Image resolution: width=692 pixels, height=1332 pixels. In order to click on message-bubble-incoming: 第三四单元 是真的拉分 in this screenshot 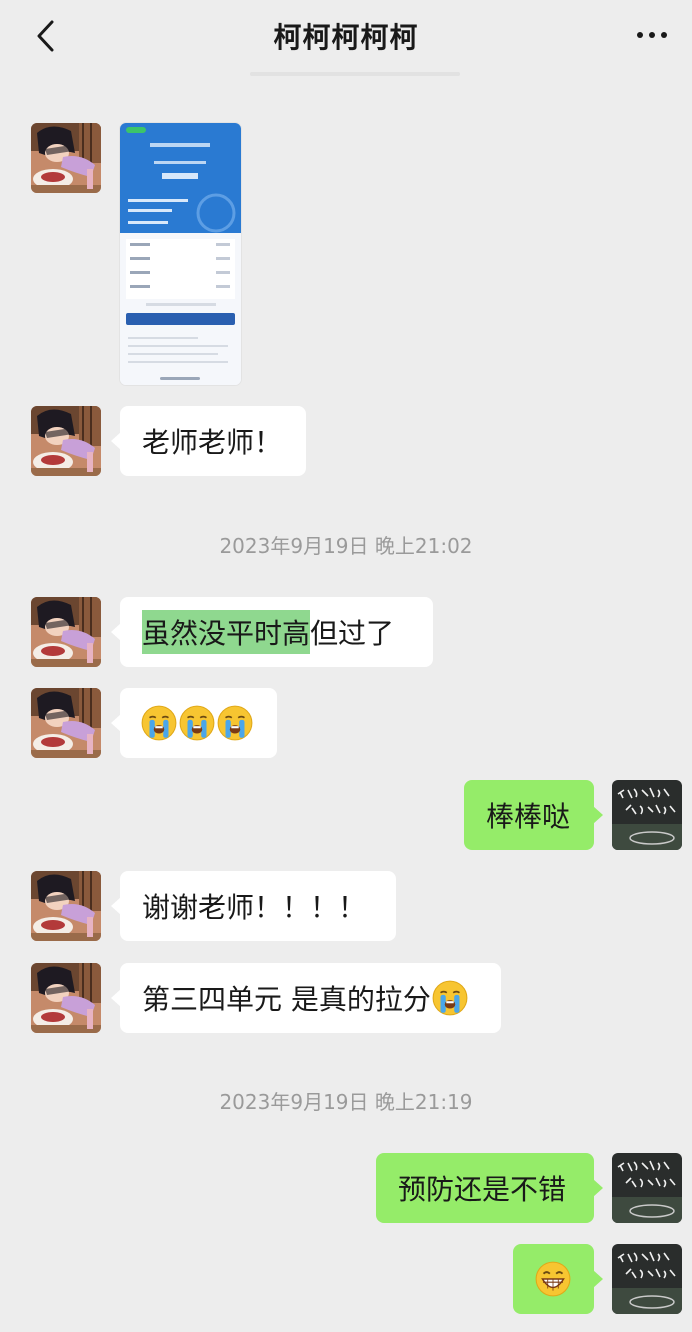, I will do `click(306, 998)`.